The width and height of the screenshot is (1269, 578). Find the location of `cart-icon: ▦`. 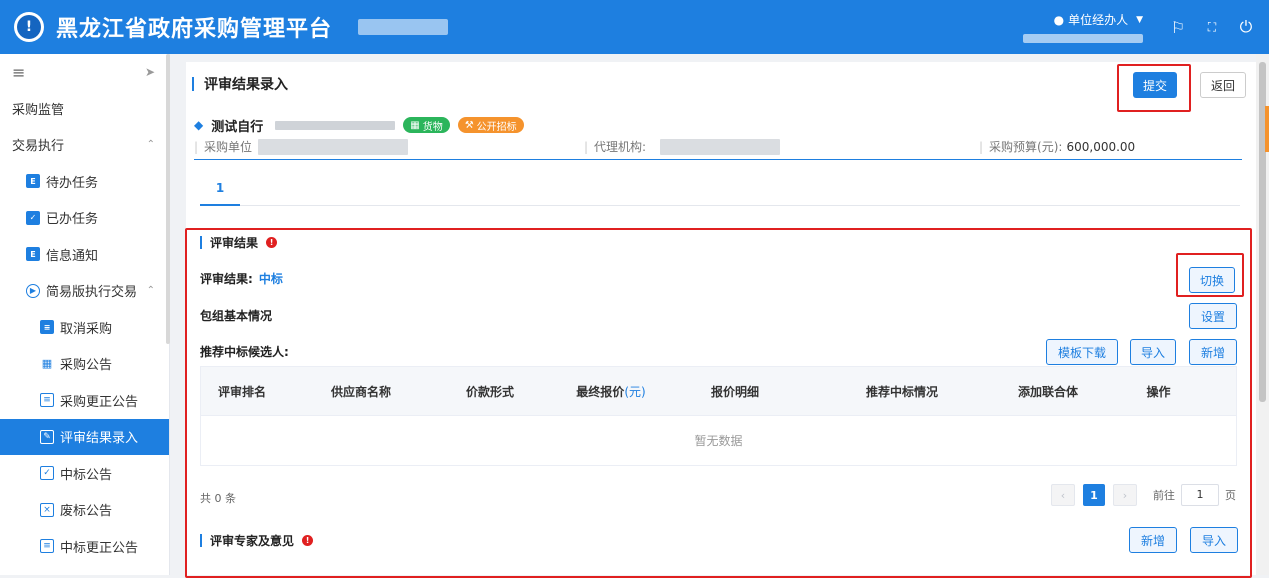

cart-icon: ▦ is located at coordinates (47, 364).